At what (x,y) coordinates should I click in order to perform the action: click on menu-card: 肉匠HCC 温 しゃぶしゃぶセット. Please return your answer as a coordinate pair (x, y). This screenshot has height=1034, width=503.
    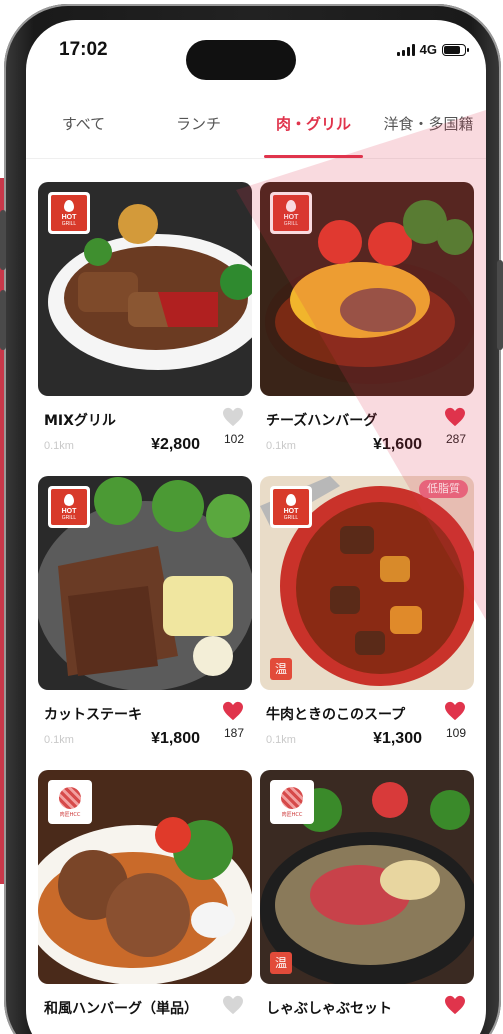
    Looking at the image, I should click on (367, 902).